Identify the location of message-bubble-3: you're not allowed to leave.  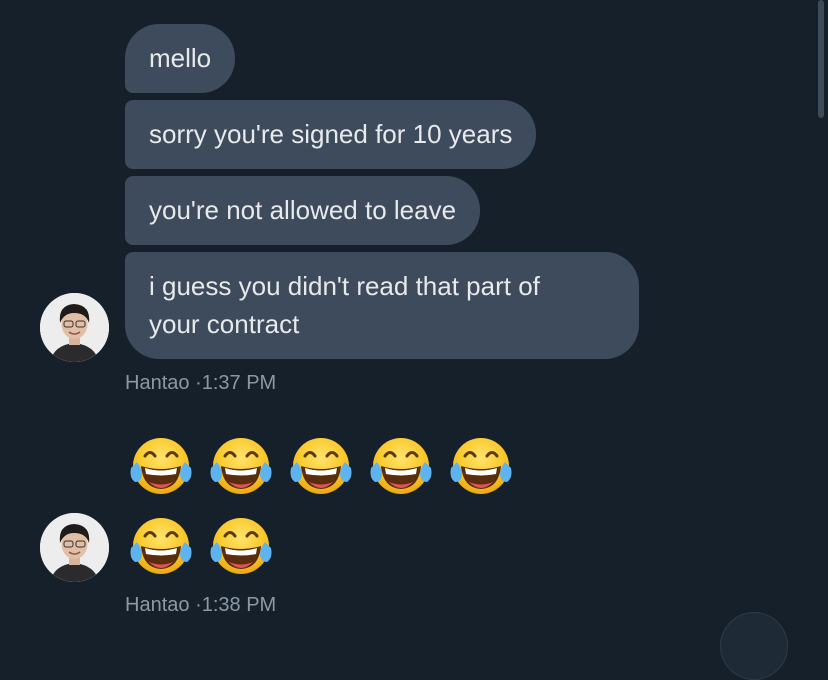
(303, 210).